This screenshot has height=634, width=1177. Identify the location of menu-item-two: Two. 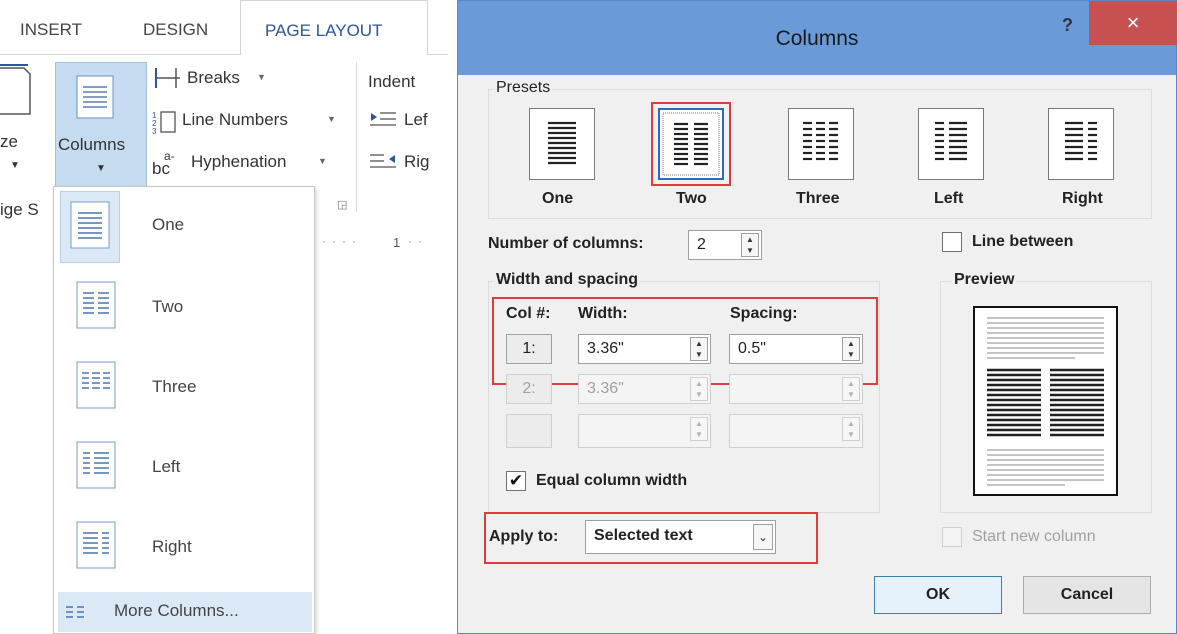
(184, 309).